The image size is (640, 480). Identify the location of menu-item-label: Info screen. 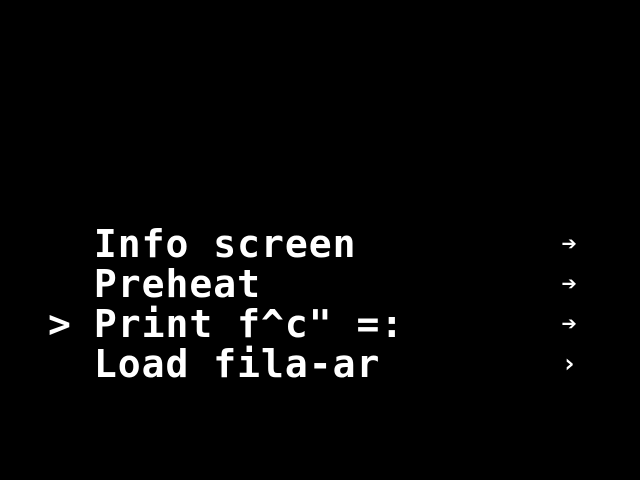
(225, 244).